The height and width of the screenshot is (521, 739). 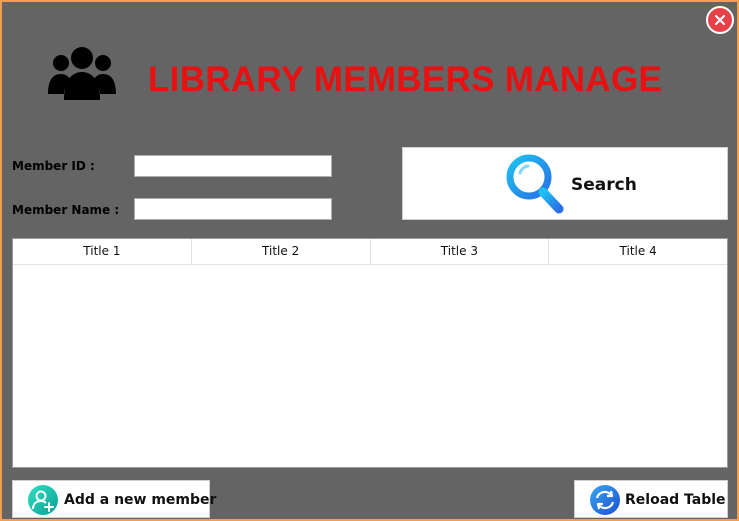 What do you see at coordinates (460, 251) in the screenshot?
I see `column-header-title-3: Title 3` at bounding box center [460, 251].